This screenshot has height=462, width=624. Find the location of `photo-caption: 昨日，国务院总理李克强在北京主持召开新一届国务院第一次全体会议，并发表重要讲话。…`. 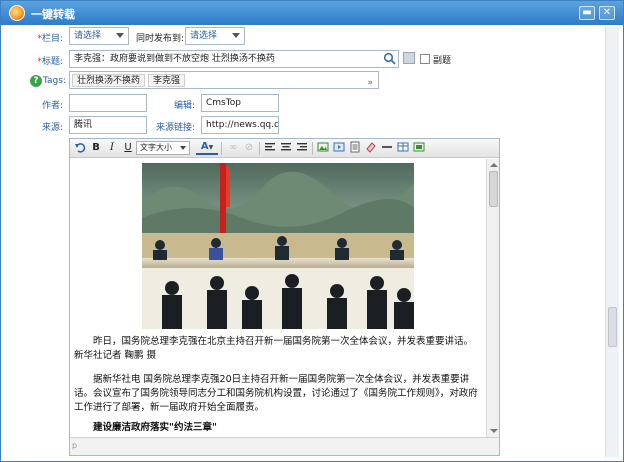

photo-caption: 昨日，国务院总理李克强在北京主持召开新一届国务院第一次全体会议，并发表重要讲话。… is located at coordinates (274, 348).